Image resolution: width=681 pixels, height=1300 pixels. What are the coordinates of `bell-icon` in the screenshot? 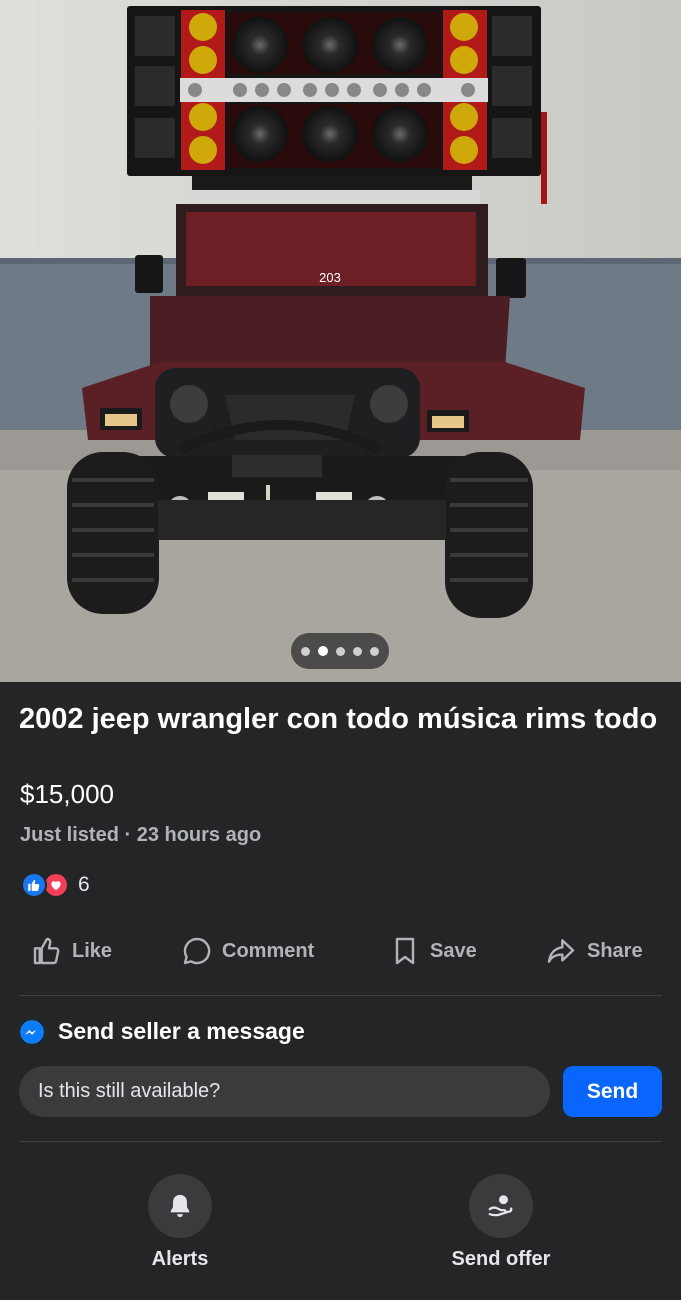 It's located at (180, 1206).